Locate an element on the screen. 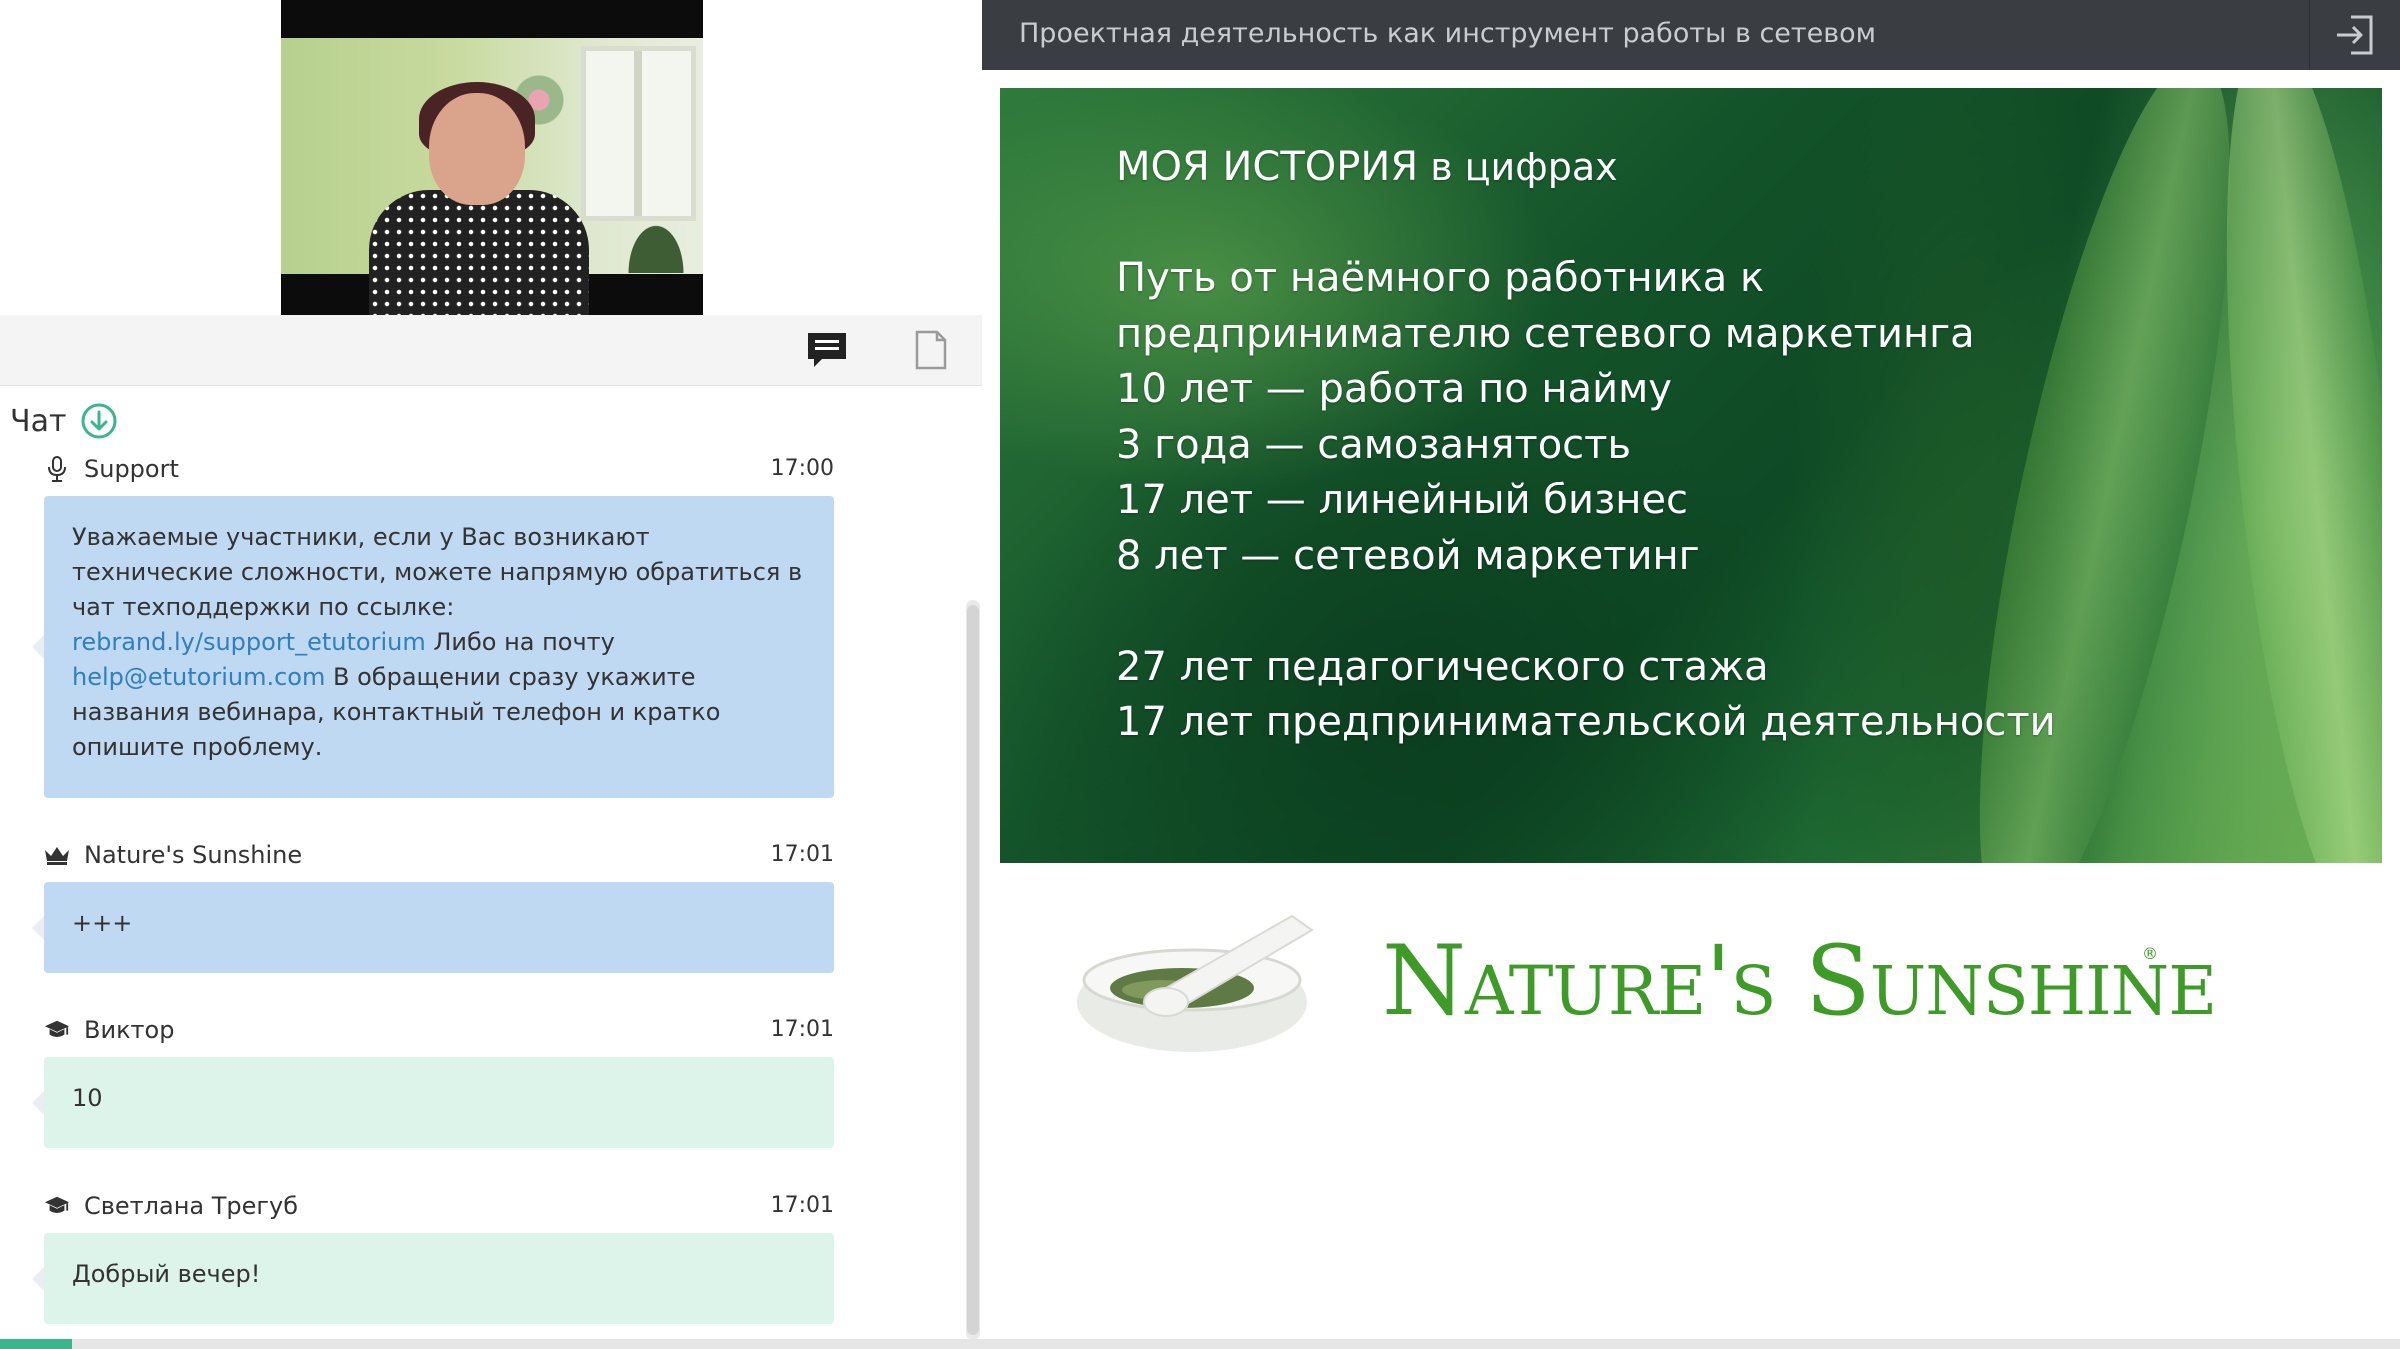 The width and height of the screenshot is (2400, 1349). microphone-icon is located at coordinates (57, 469).